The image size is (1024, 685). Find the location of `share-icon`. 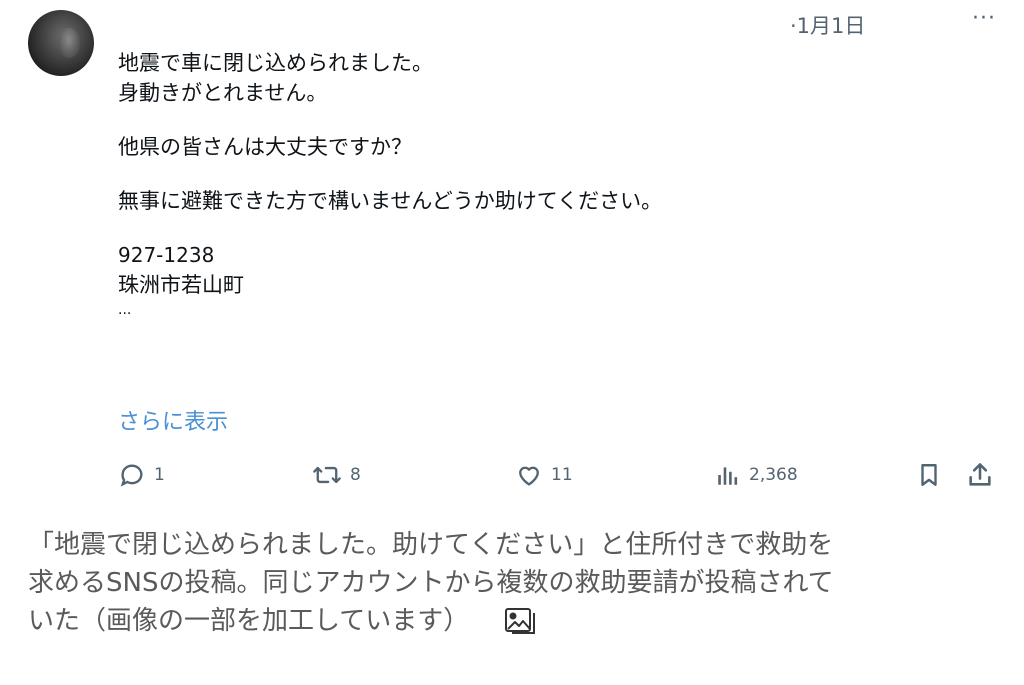

share-icon is located at coordinates (980, 475).